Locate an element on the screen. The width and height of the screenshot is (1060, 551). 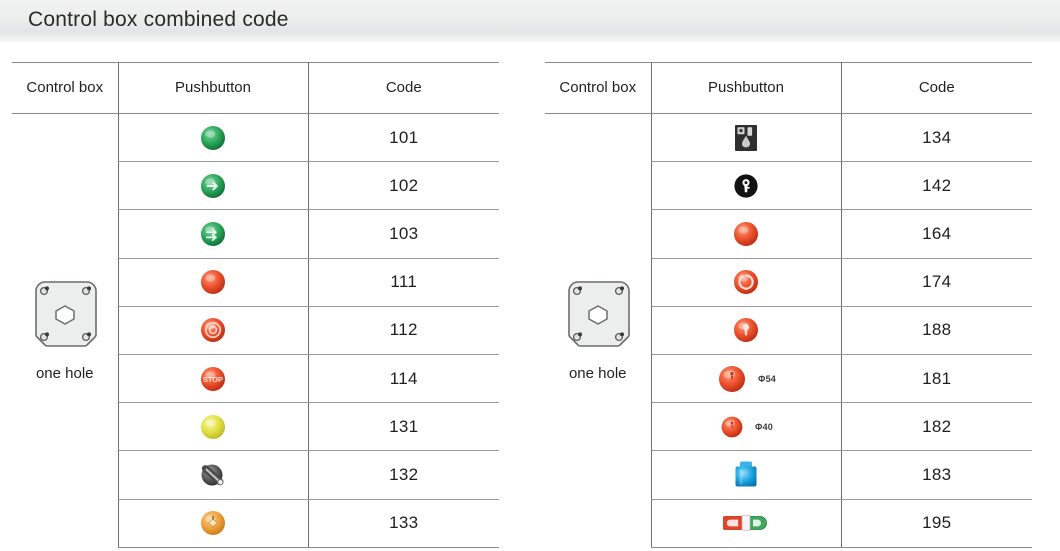
green-round-button-icon is located at coordinates (213, 137).